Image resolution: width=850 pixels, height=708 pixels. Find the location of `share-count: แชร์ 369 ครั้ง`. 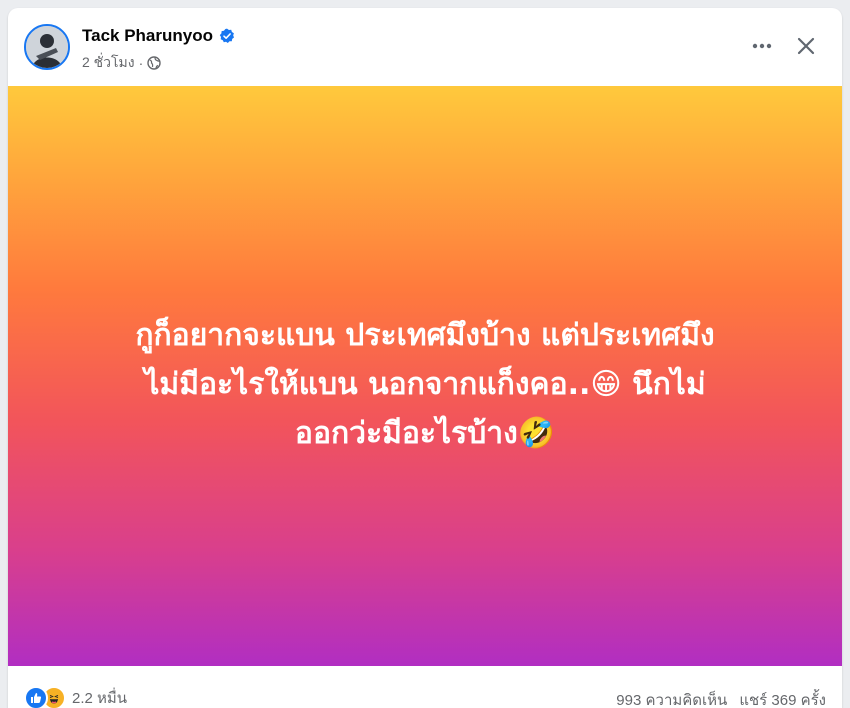

share-count: แชร์ 369 ครั้ง is located at coordinates (782, 698).